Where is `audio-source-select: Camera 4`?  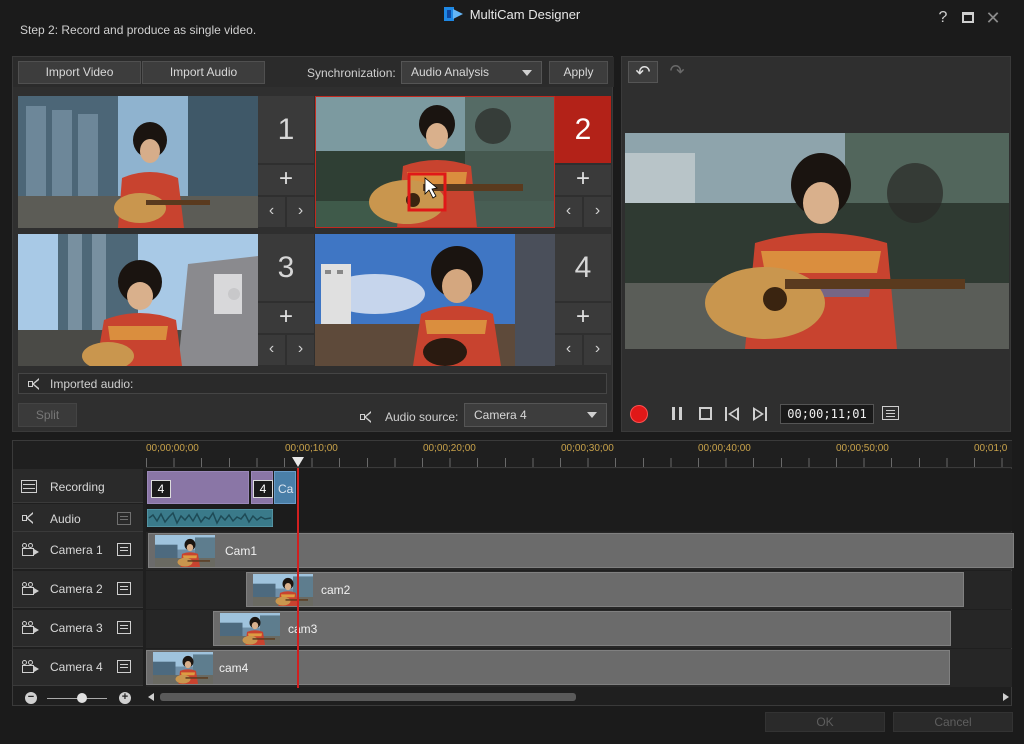
audio-source-select: Camera 4 is located at coordinates (535, 415).